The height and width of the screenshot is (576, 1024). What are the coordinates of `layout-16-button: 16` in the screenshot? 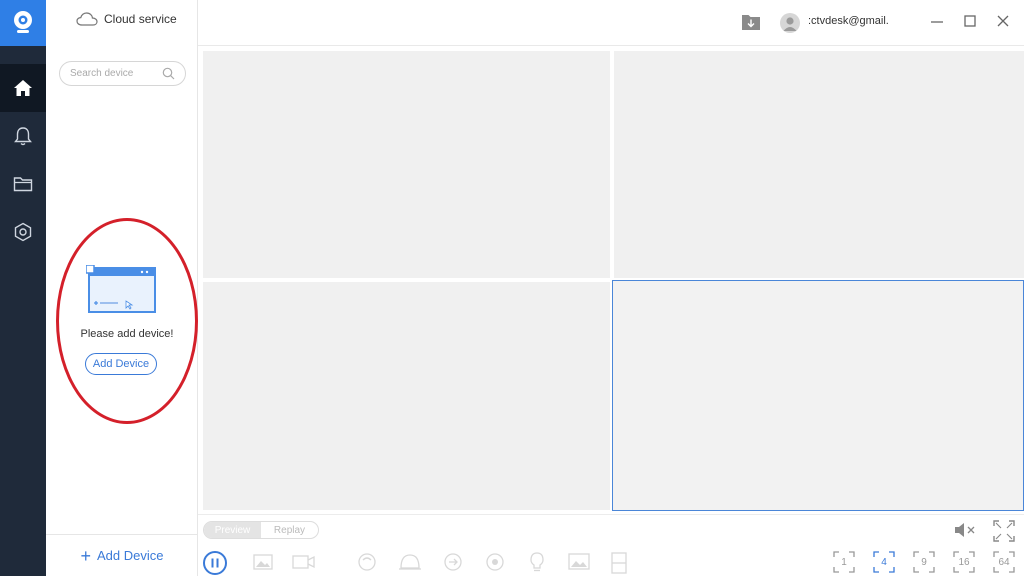 It's located at (964, 562).